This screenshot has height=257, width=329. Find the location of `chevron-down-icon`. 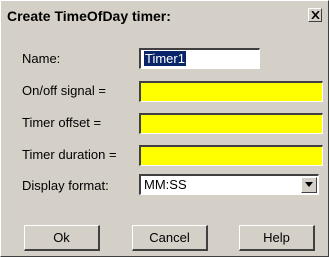

chevron-down-icon is located at coordinates (309, 184).